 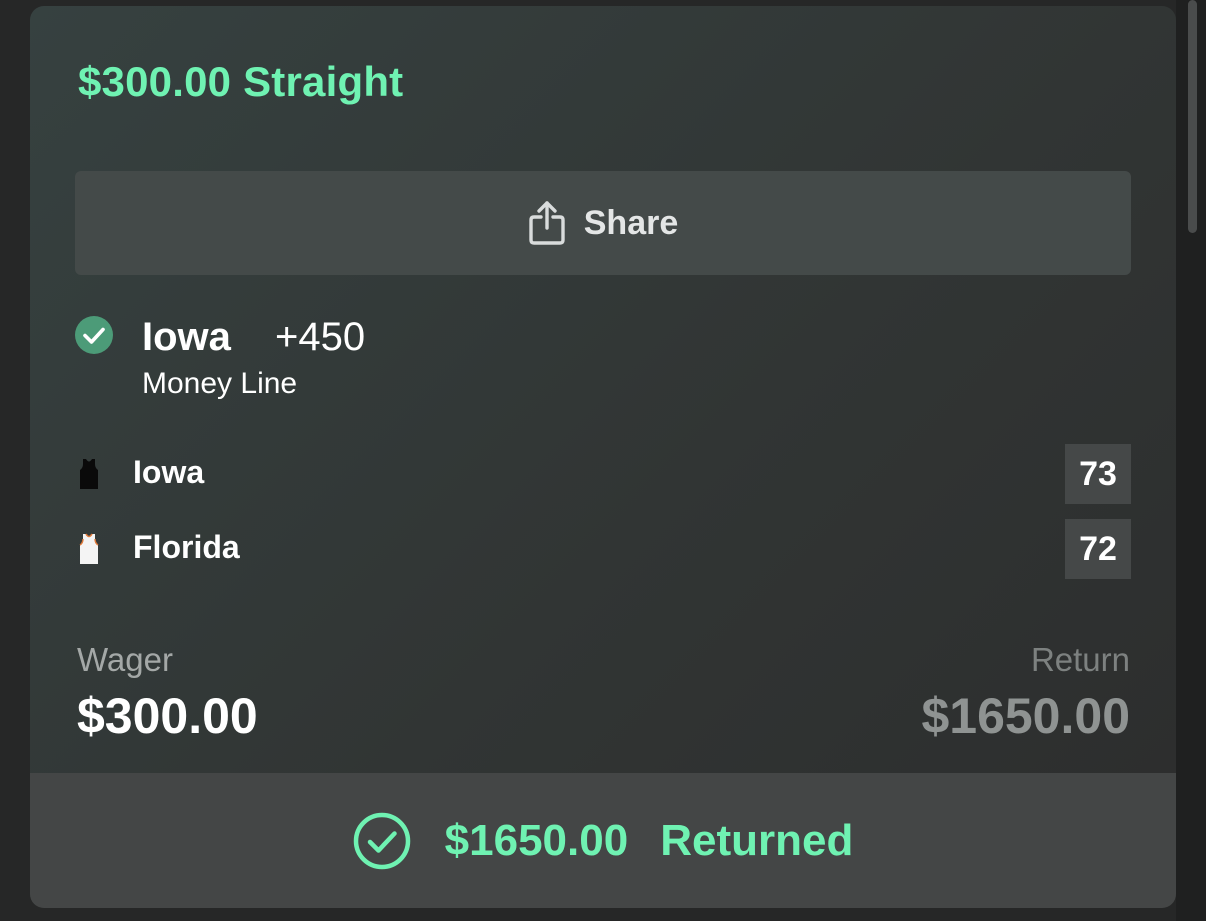 What do you see at coordinates (1080, 659) in the screenshot?
I see `return-label: Return` at bounding box center [1080, 659].